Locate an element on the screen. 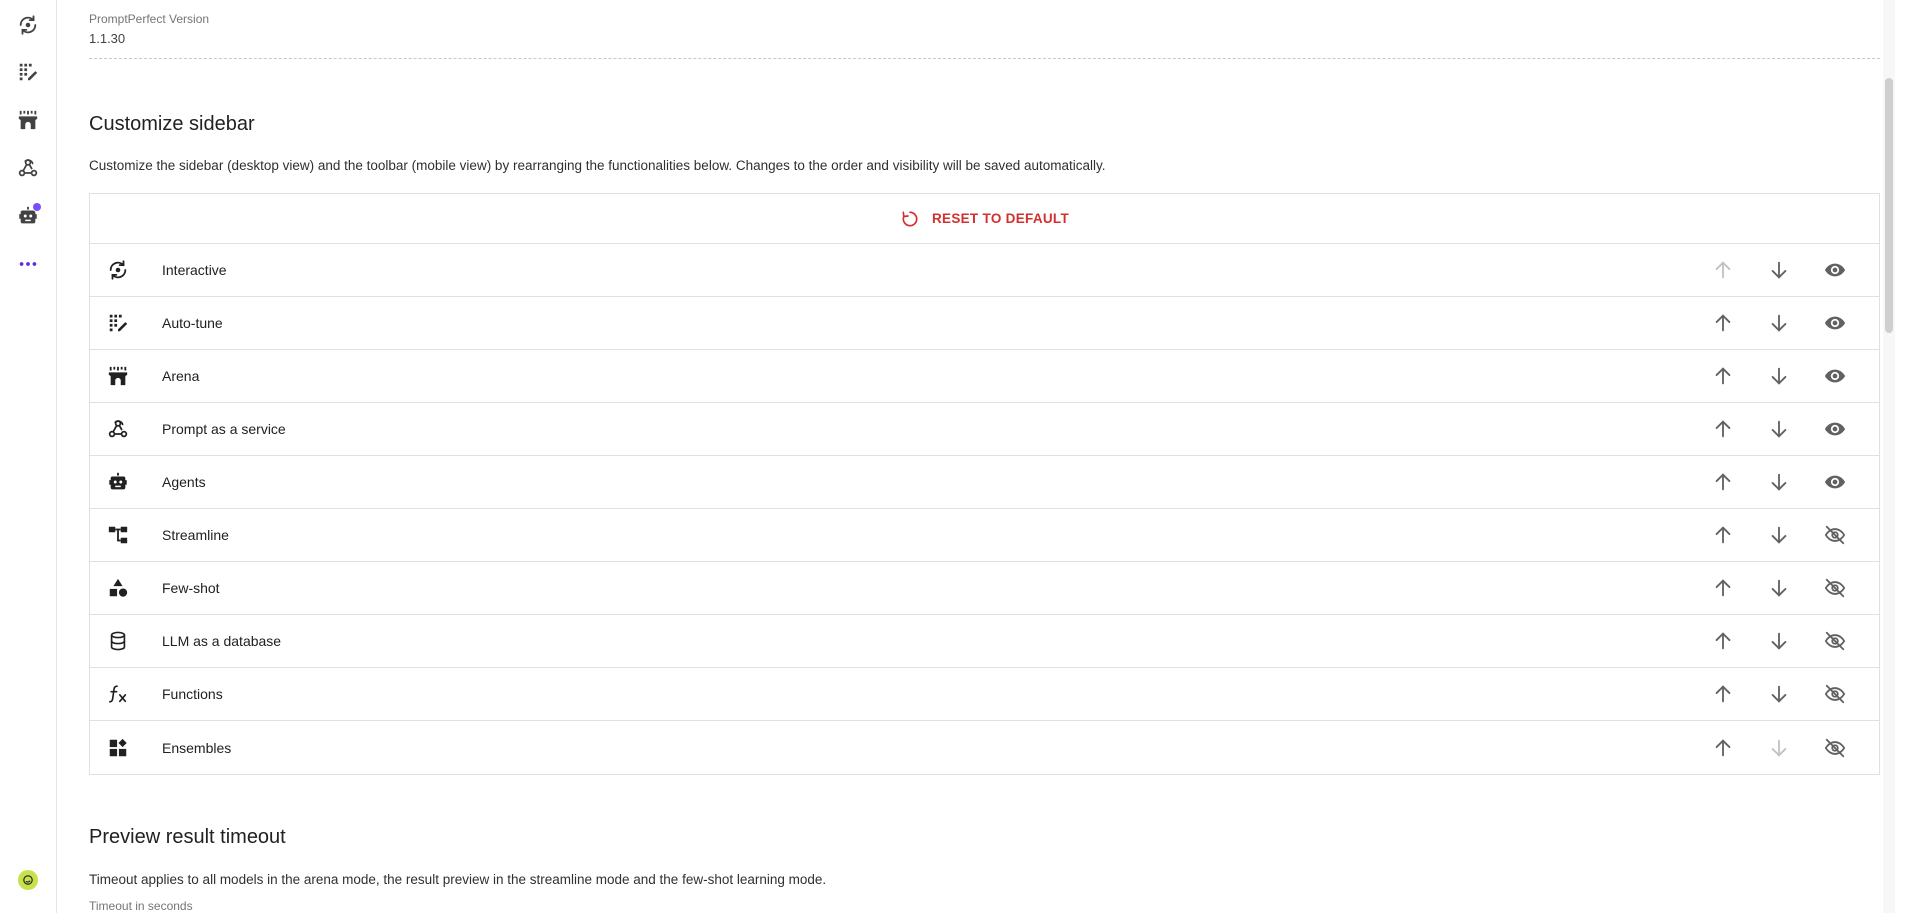  sidebar-setting-row: Auto-tune is located at coordinates (984, 323).